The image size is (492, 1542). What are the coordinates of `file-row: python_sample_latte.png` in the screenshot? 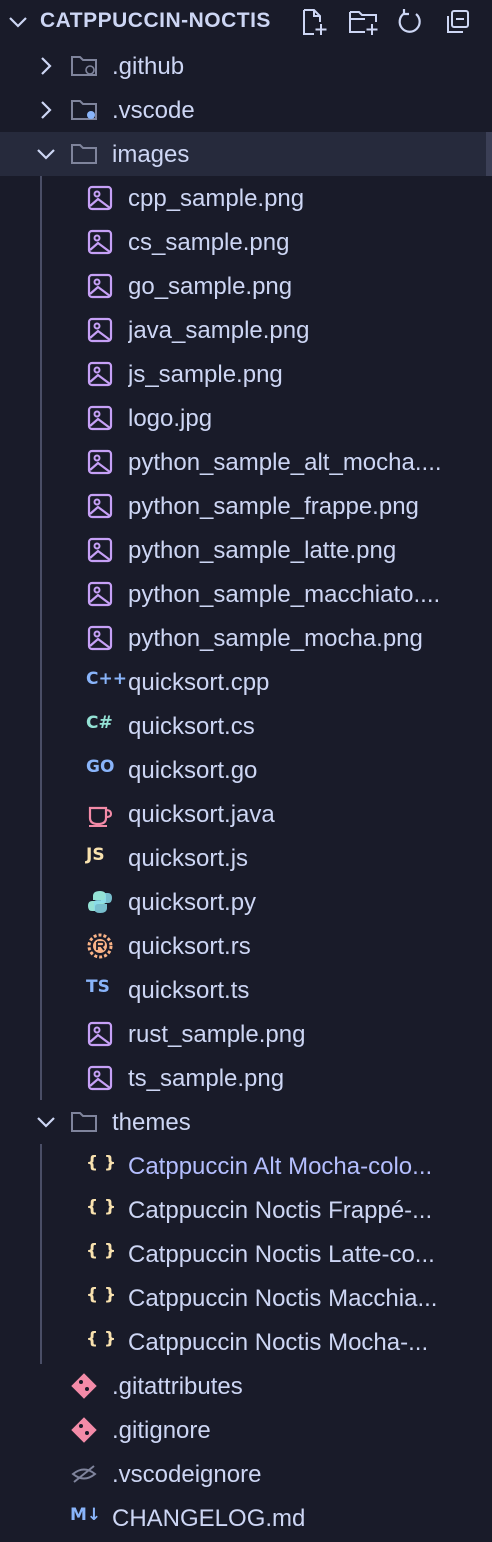 It's located at (246, 550).